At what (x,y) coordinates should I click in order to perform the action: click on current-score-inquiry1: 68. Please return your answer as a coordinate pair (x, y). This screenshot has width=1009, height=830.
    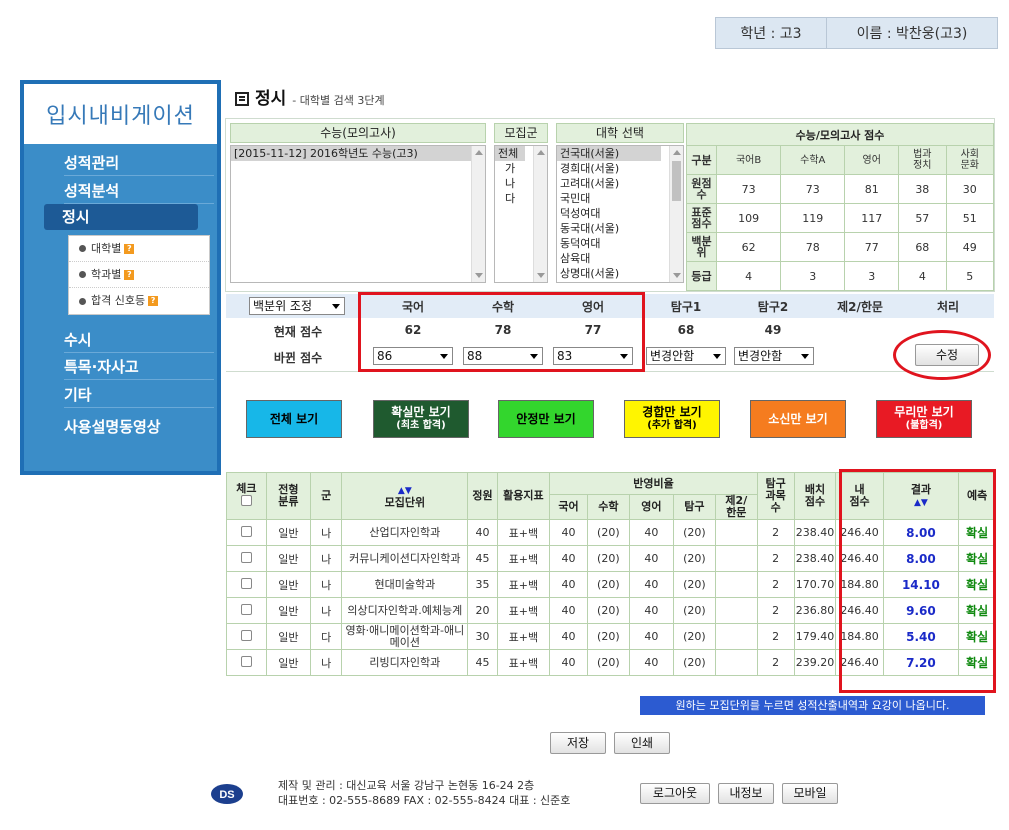
    Looking at the image, I should click on (686, 330).